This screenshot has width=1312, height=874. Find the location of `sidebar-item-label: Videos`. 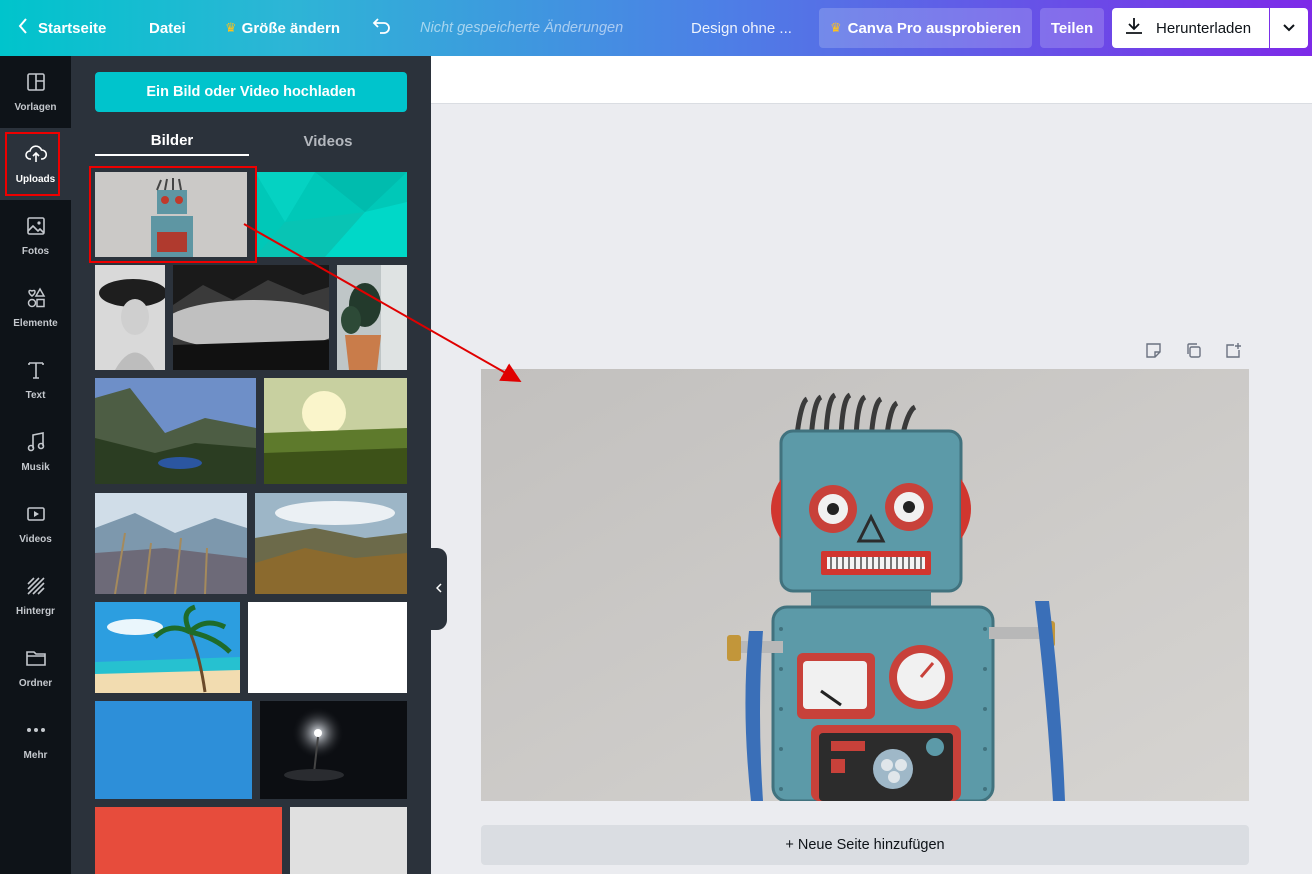

sidebar-item-label: Videos is located at coordinates (35, 539).